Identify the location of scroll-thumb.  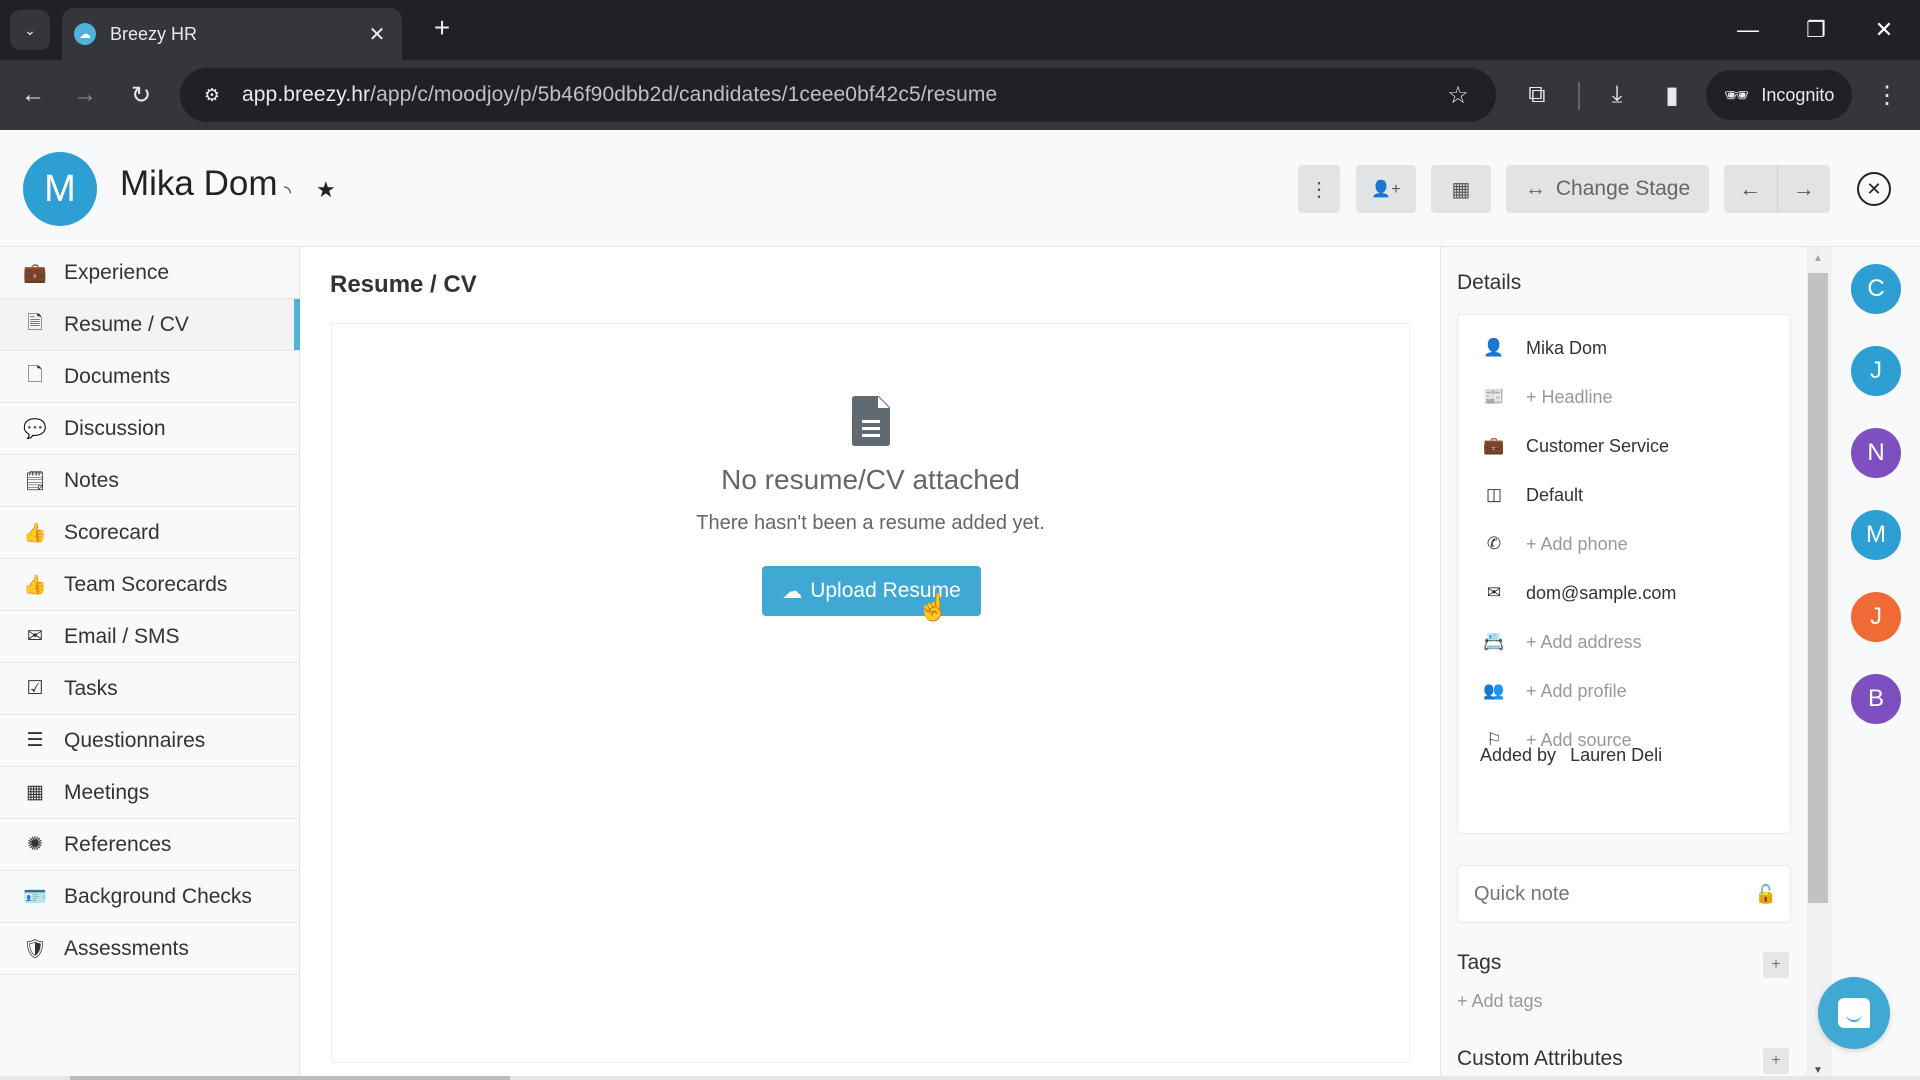
(1818, 588).